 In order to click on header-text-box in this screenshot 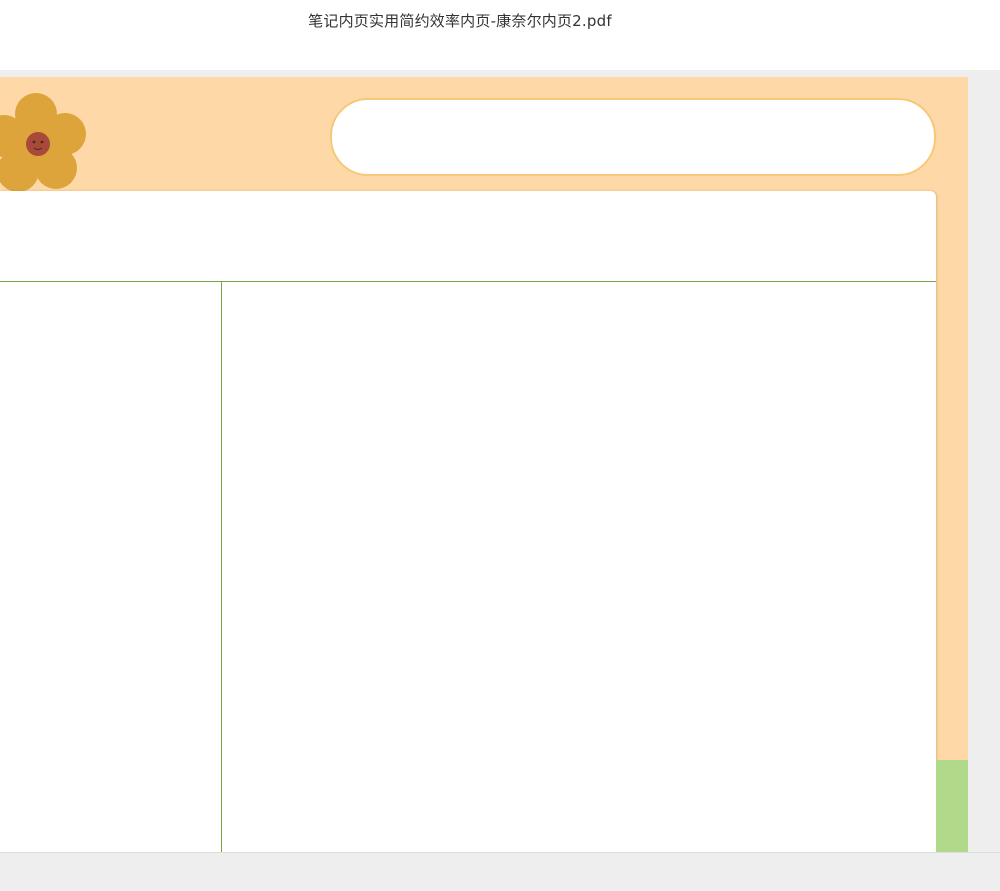, I will do `click(633, 137)`.